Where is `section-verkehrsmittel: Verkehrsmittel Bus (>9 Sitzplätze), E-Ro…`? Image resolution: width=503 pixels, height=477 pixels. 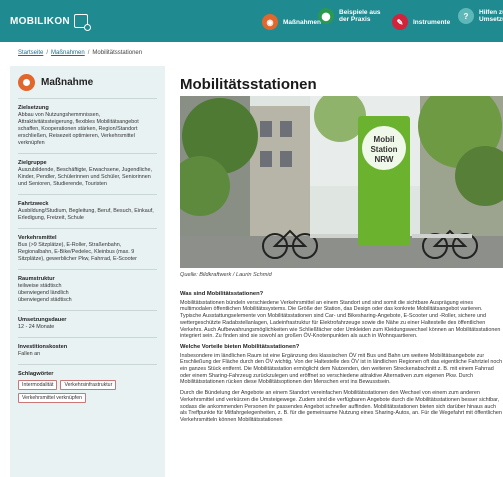 section-verkehrsmittel: Verkehrsmittel Bus (>9 Sitzplätze), E-Ro… is located at coordinates (87, 249).